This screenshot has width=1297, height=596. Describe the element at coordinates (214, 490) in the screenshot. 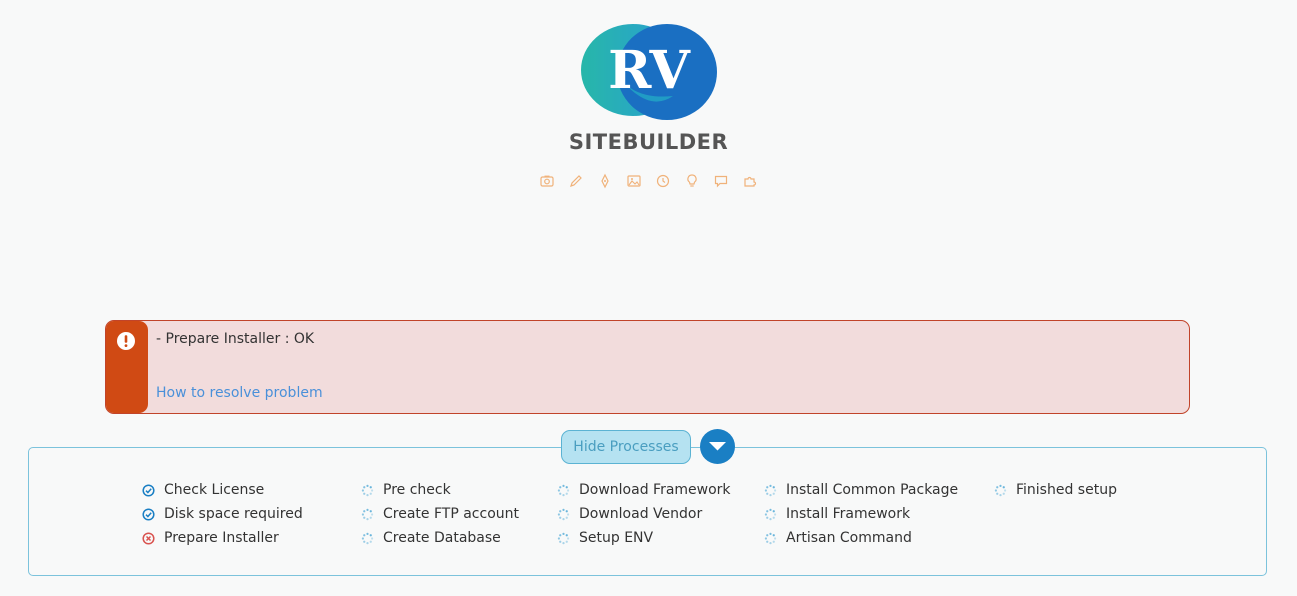

I see `process-label: Check License` at that location.